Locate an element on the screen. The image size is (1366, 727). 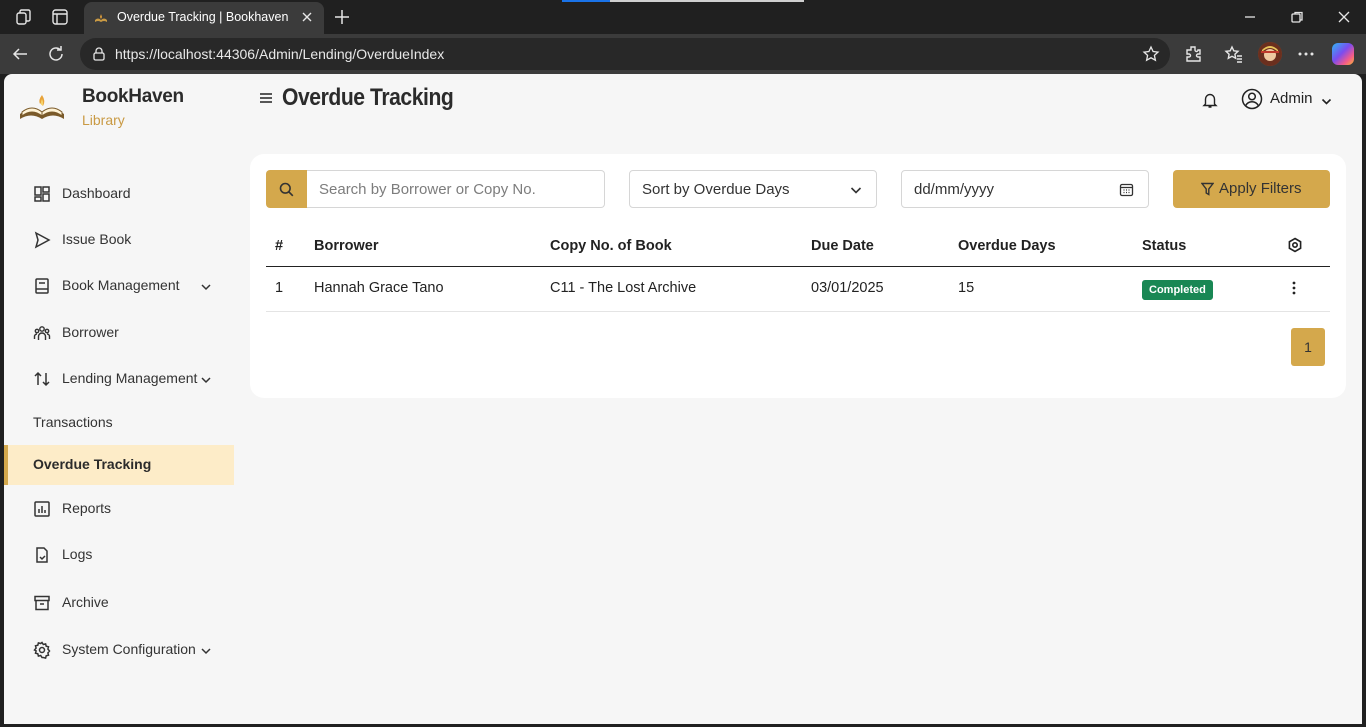
column-header-copy: Copy No. of Book is located at coordinates (611, 246).